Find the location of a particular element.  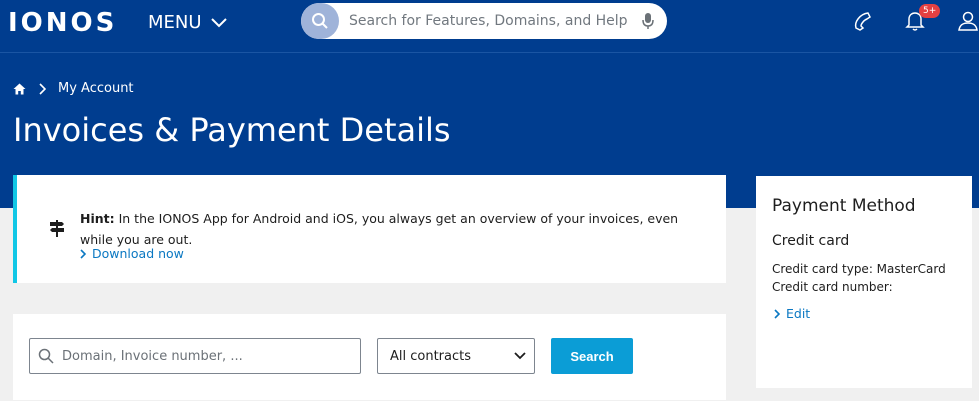

home-icon is located at coordinates (19, 89).